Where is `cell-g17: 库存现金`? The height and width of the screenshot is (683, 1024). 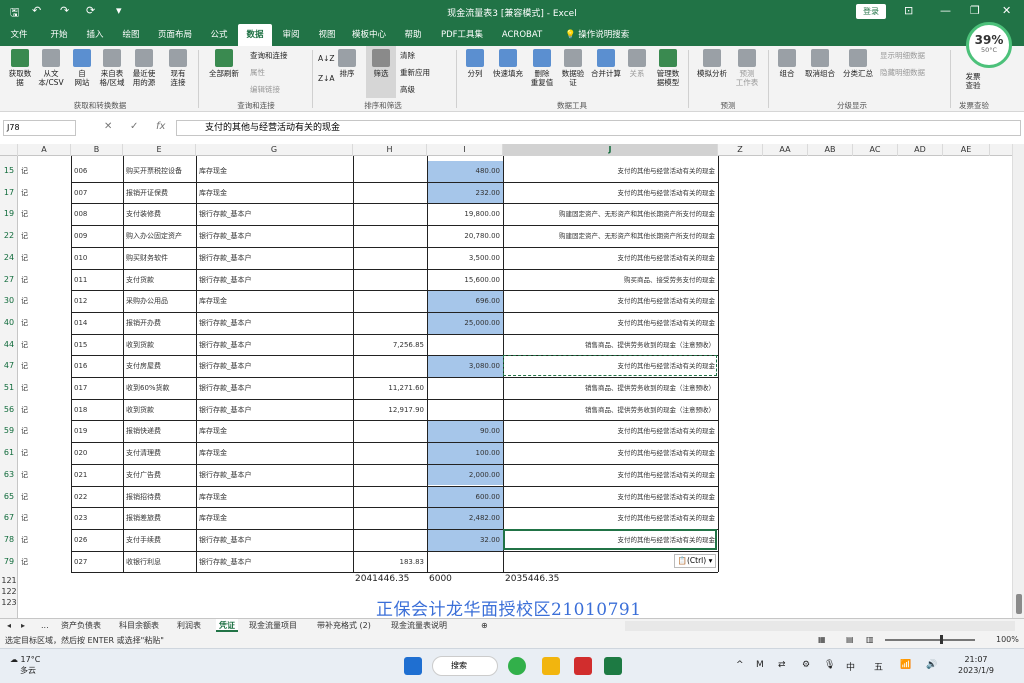
cell-g17: 库存现金 is located at coordinates (275, 193).